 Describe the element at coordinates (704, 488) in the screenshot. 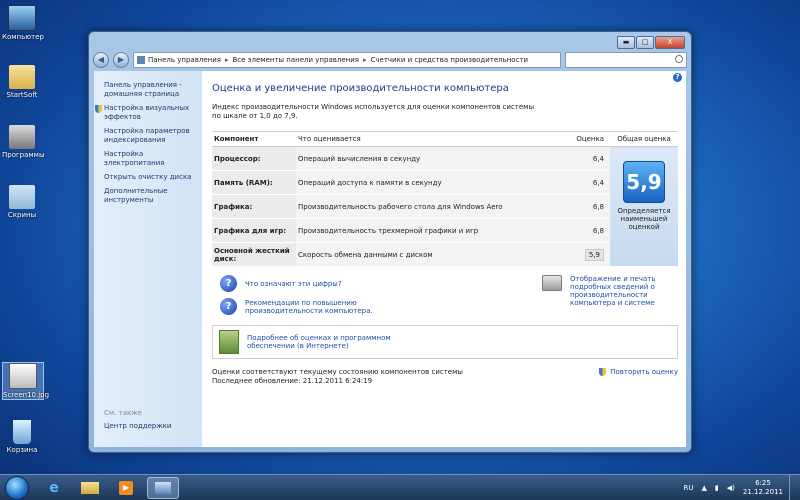

I see `tray-arrow-icon: ▲` at that location.